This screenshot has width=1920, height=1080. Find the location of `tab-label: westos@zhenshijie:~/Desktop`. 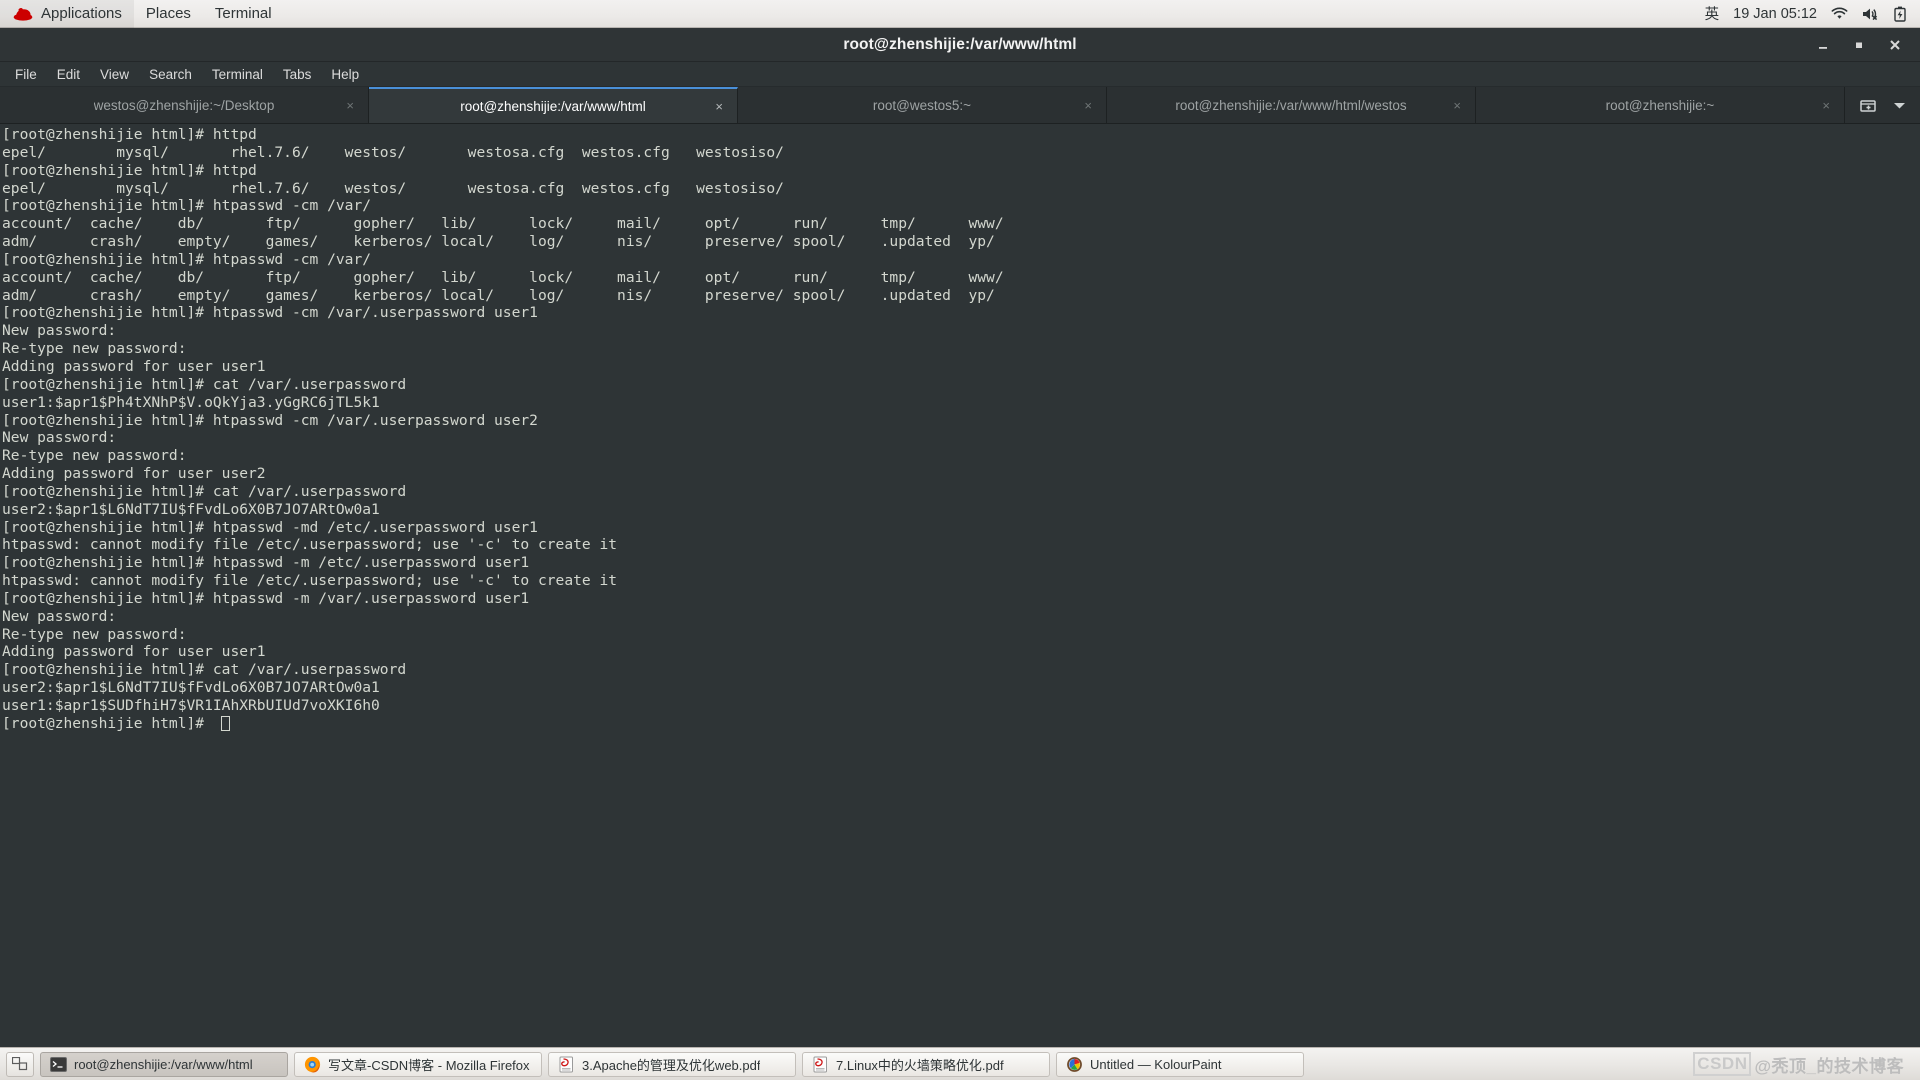

tab-label: westos@zhenshijie:~/Desktop is located at coordinates (184, 105).